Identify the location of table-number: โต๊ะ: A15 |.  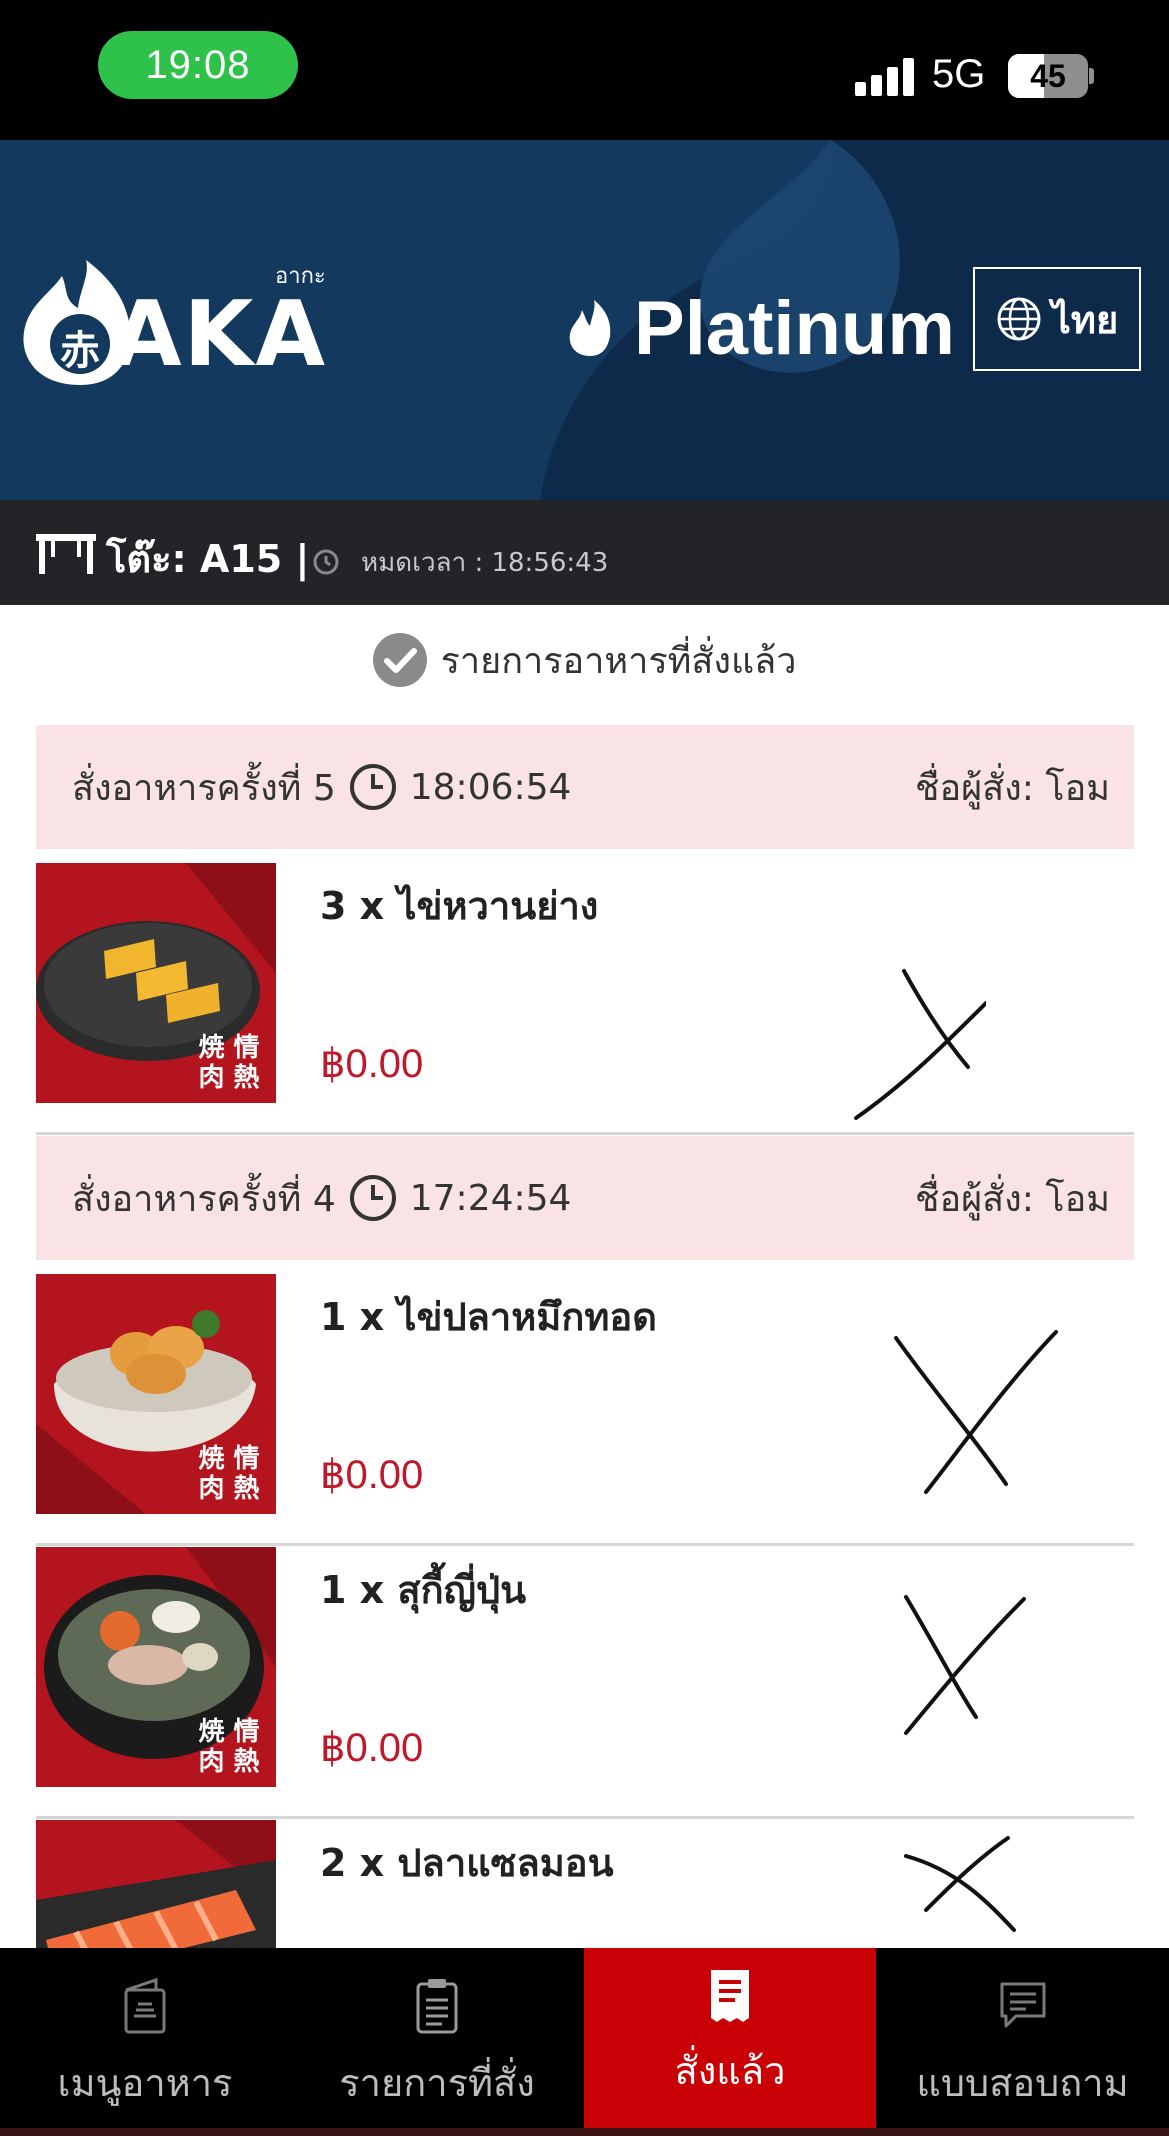
(208, 559).